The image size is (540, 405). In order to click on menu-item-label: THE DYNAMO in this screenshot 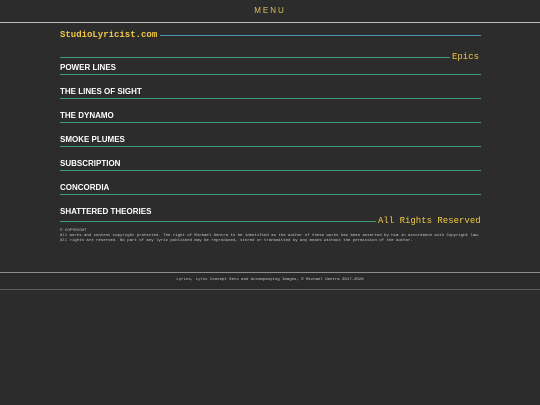, I will do `click(87, 116)`.